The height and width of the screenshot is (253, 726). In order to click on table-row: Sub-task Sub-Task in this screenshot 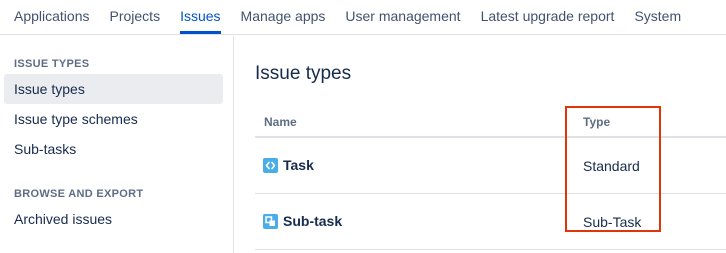, I will do `click(490, 222)`.